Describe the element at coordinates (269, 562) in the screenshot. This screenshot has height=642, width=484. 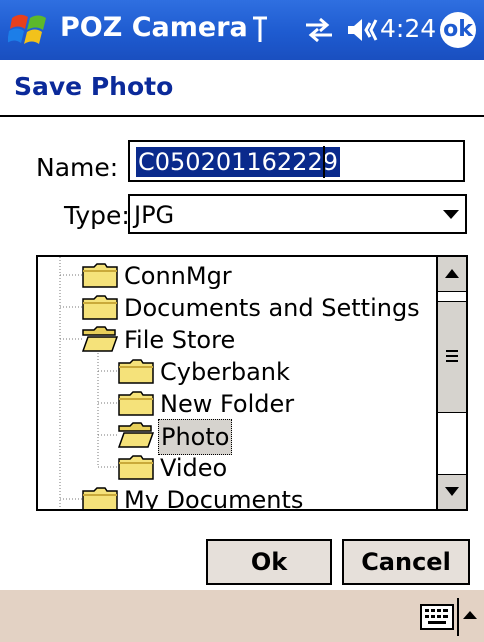
I see `ok-button: Ok` at that location.